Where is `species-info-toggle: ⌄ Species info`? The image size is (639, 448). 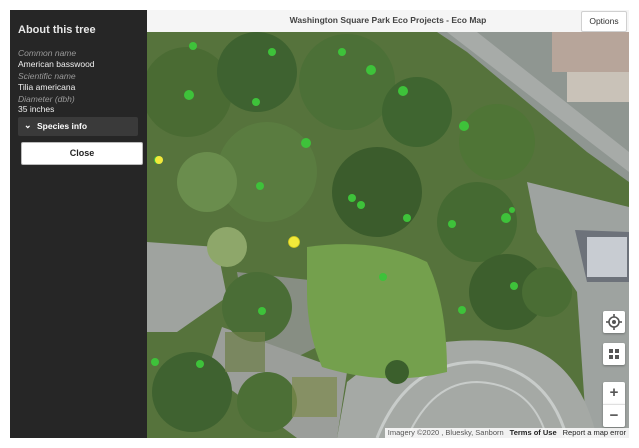 species-info-toggle: ⌄ Species info is located at coordinates (78, 126).